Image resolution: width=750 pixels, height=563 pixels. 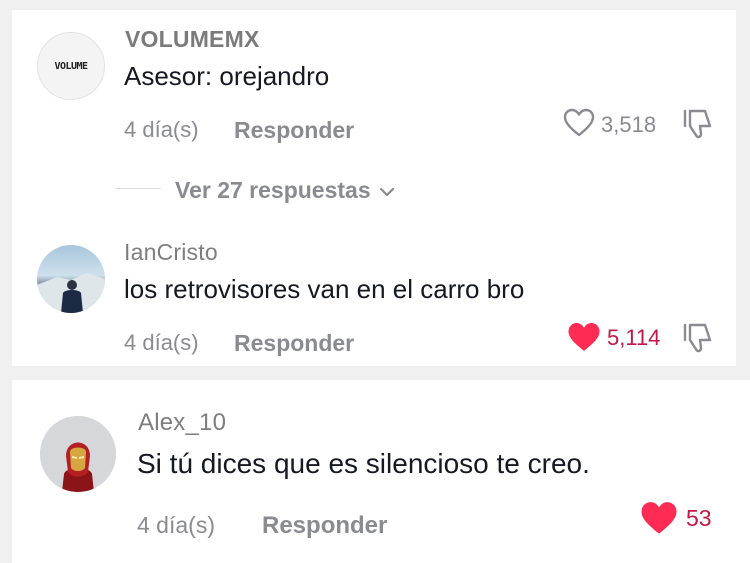 I want to click on avatar-logo-text: VOLUME, so click(x=71, y=66).